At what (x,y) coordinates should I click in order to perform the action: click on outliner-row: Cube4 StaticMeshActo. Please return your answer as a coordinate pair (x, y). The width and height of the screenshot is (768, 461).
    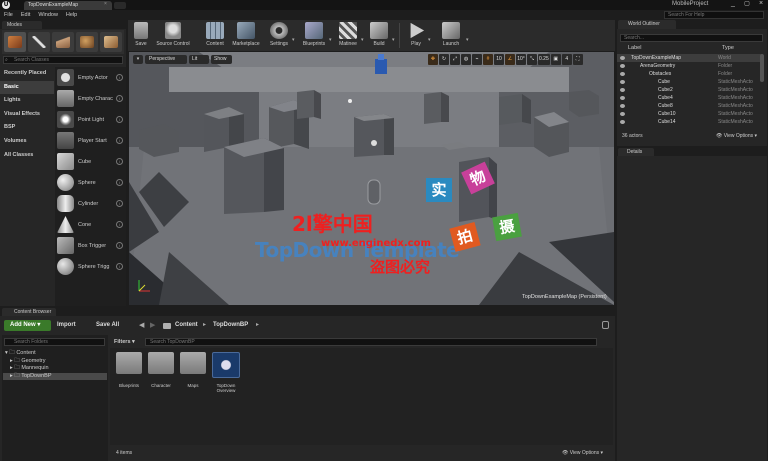
    Looking at the image, I should click on (690, 98).